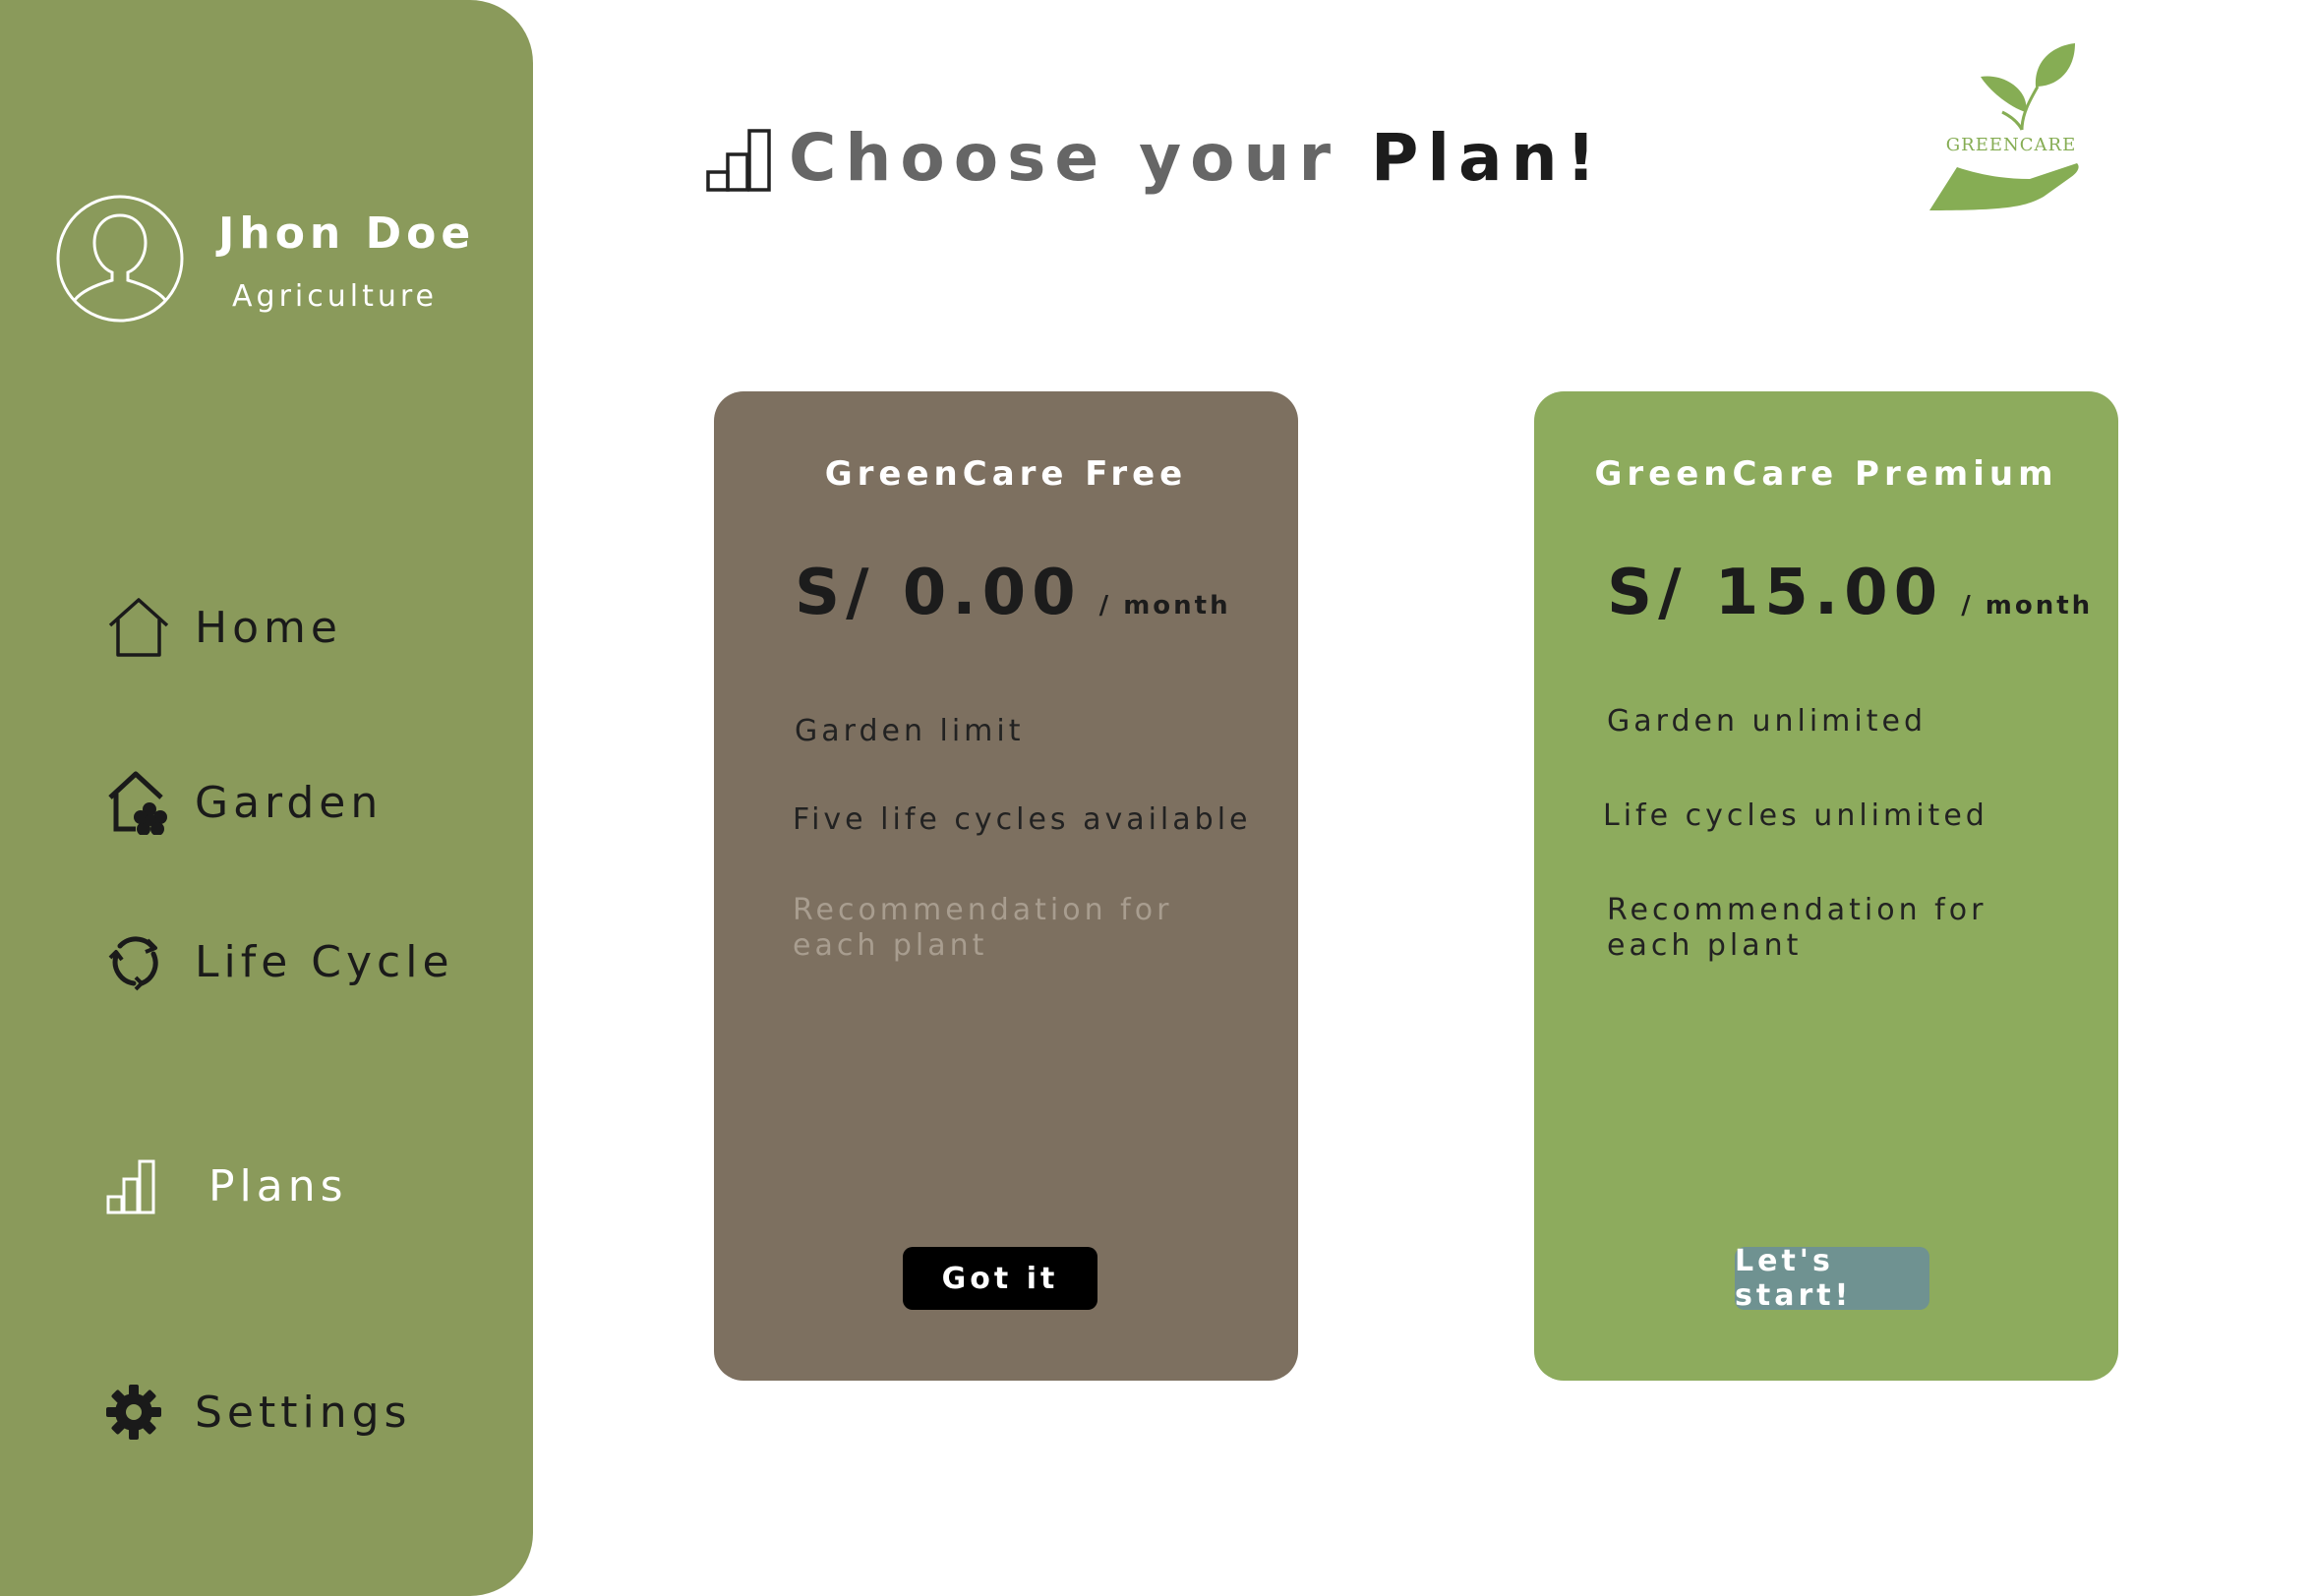 The image size is (2313, 1596). I want to click on user-role: Agriculture, so click(335, 296).